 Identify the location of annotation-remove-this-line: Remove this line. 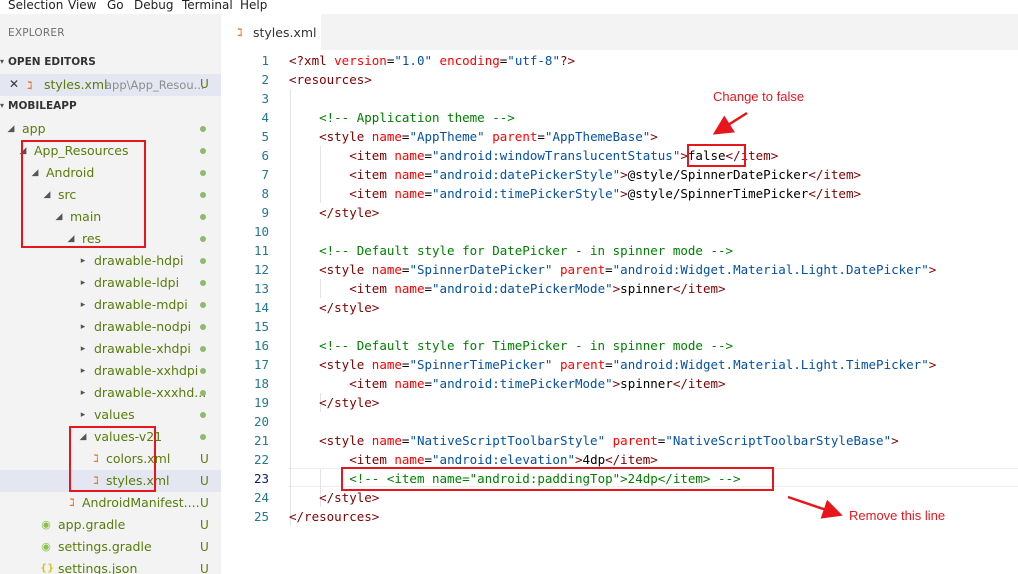
(897, 515).